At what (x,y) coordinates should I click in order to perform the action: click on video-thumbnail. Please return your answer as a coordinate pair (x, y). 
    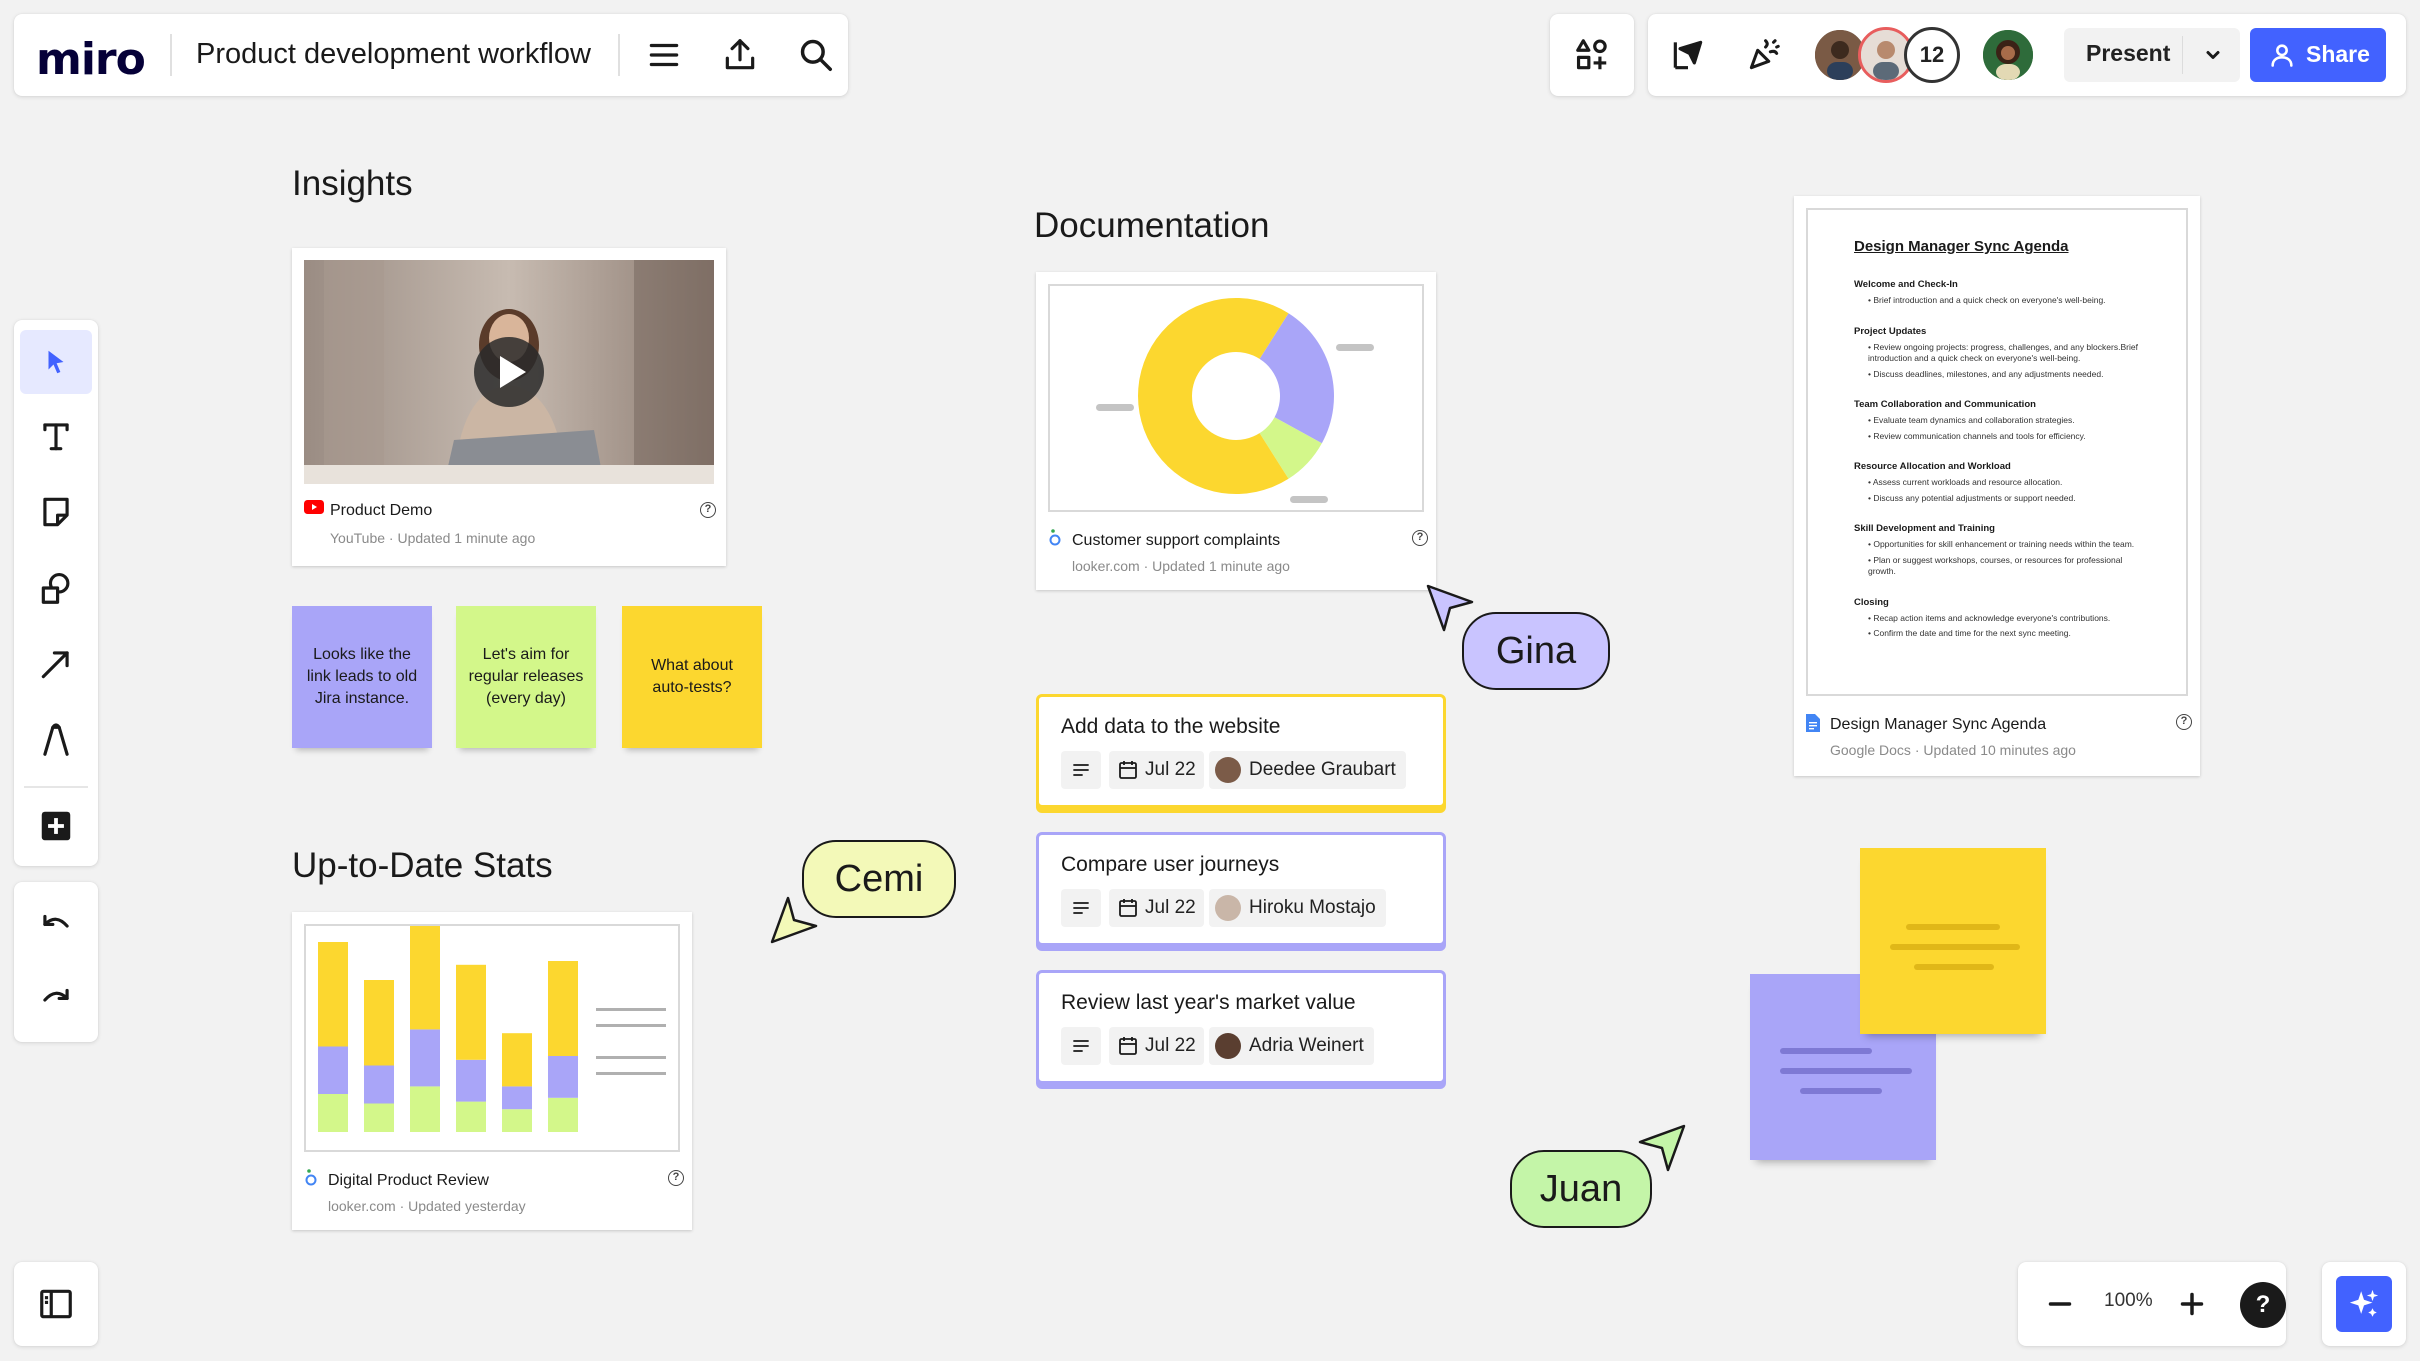
    Looking at the image, I should click on (509, 372).